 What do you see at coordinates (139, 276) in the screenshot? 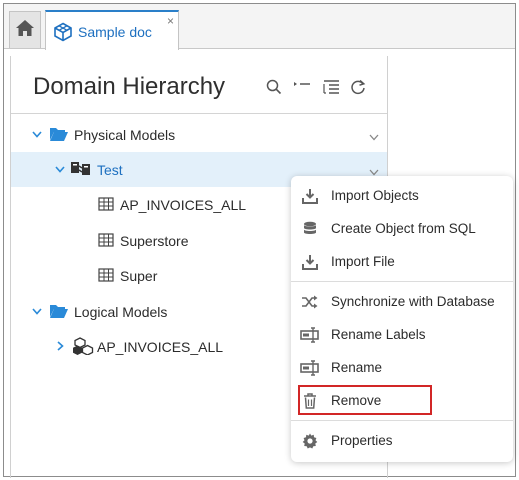
I see `tree-label: Super` at bounding box center [139, 276].